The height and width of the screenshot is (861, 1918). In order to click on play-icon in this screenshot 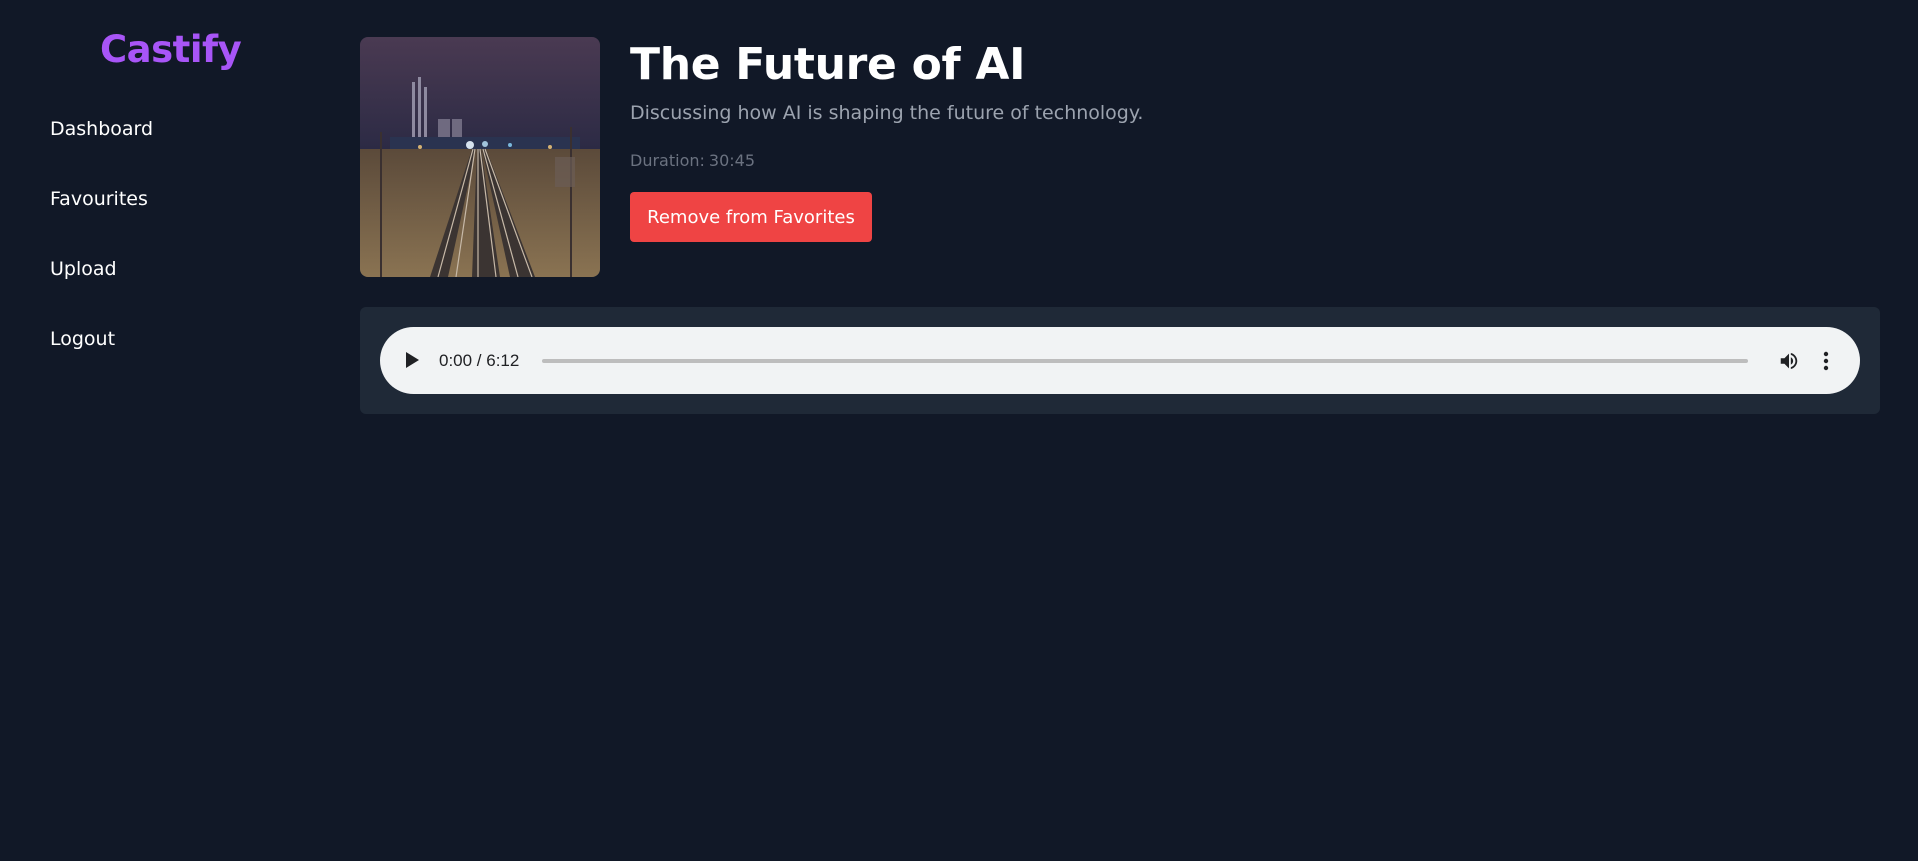, I will do `click(412, 360)`.